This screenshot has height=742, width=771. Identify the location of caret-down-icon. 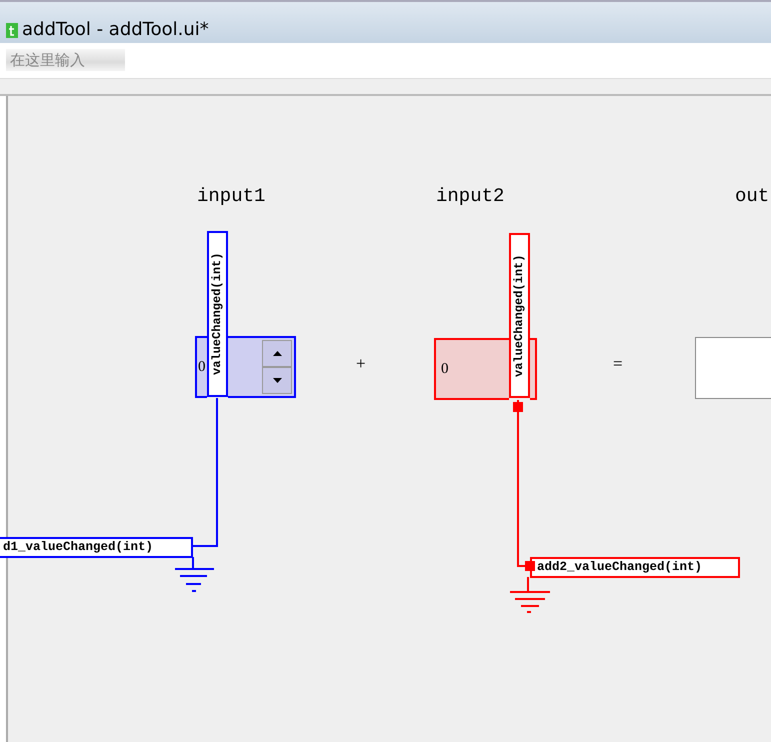
(277, 380).